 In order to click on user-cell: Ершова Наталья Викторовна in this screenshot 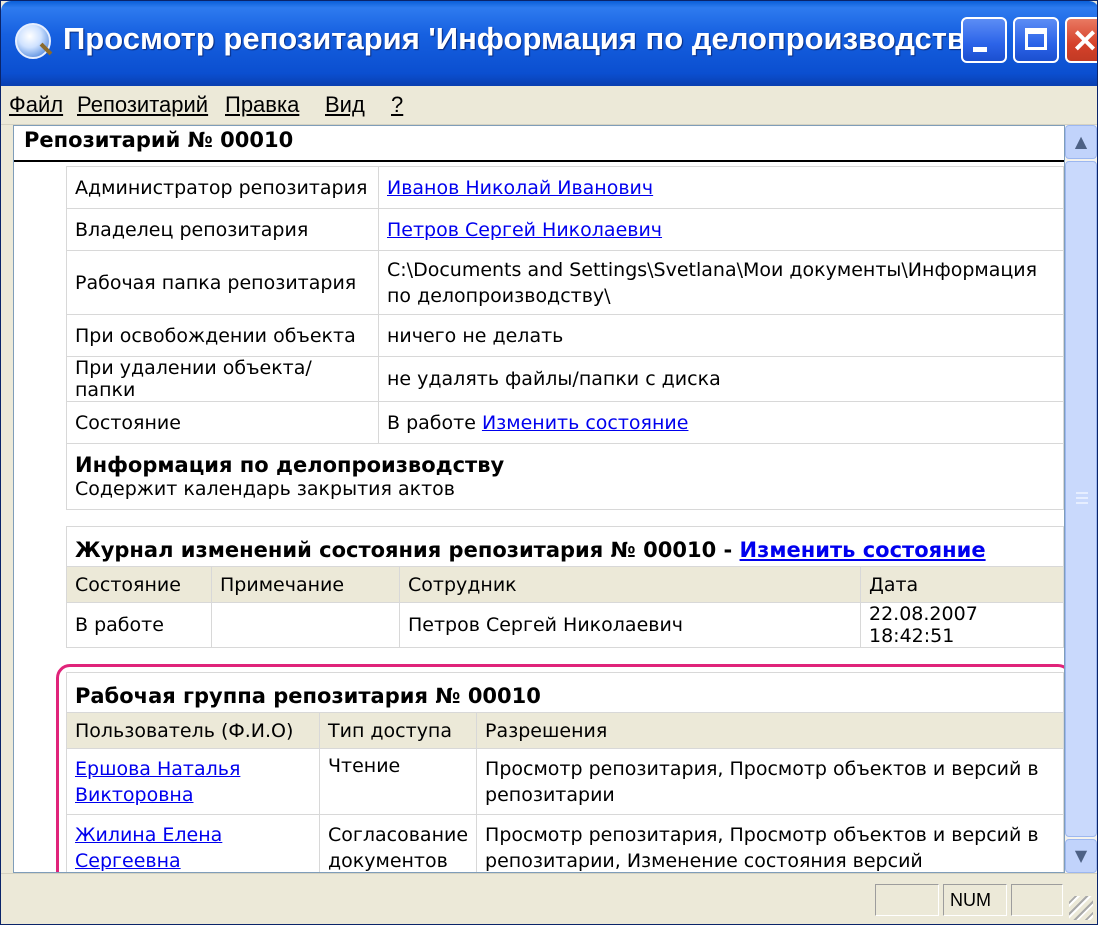, I will do `click(193, 781)`.